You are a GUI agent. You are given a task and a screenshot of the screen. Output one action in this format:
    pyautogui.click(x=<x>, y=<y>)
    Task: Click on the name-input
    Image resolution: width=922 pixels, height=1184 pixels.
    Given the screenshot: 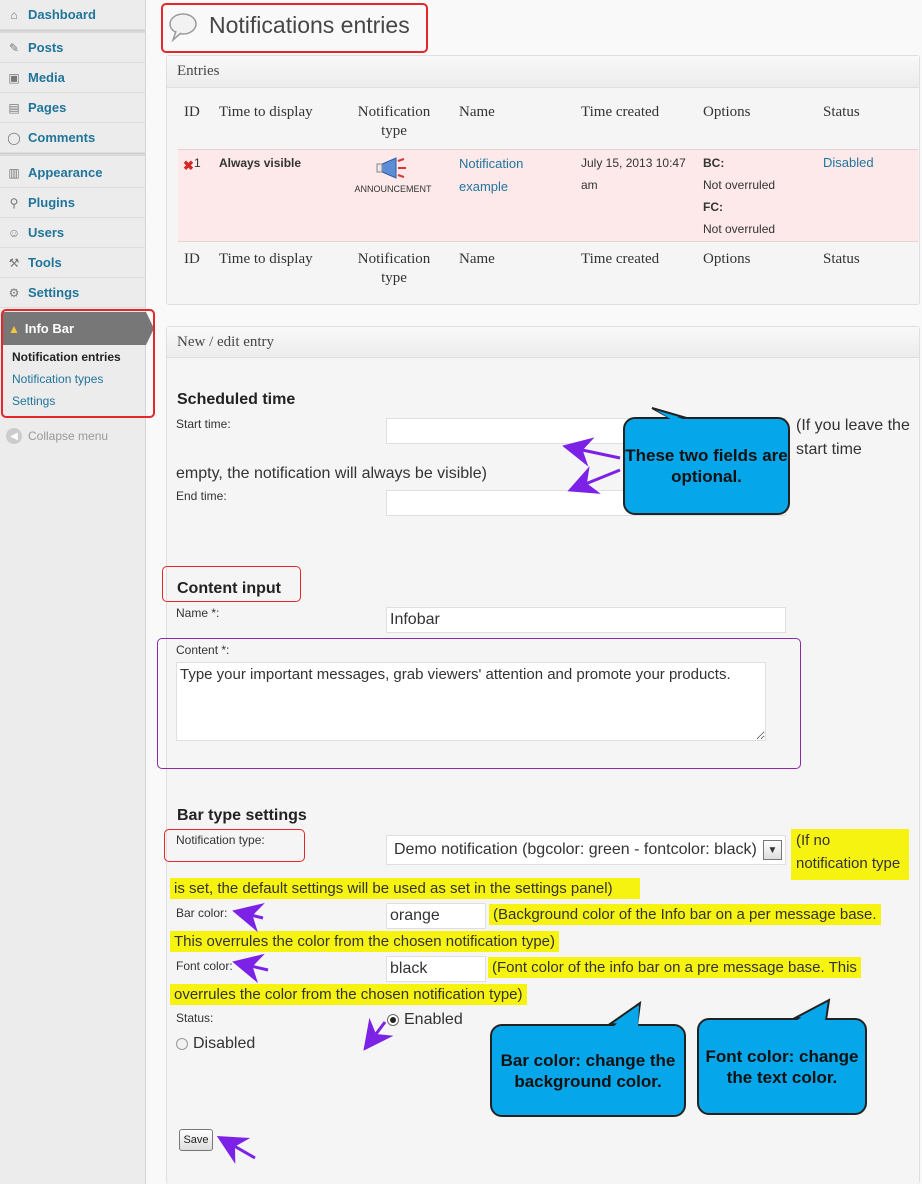 What is the action you would take?
    pyautogui.click(x=586, y=620)
    